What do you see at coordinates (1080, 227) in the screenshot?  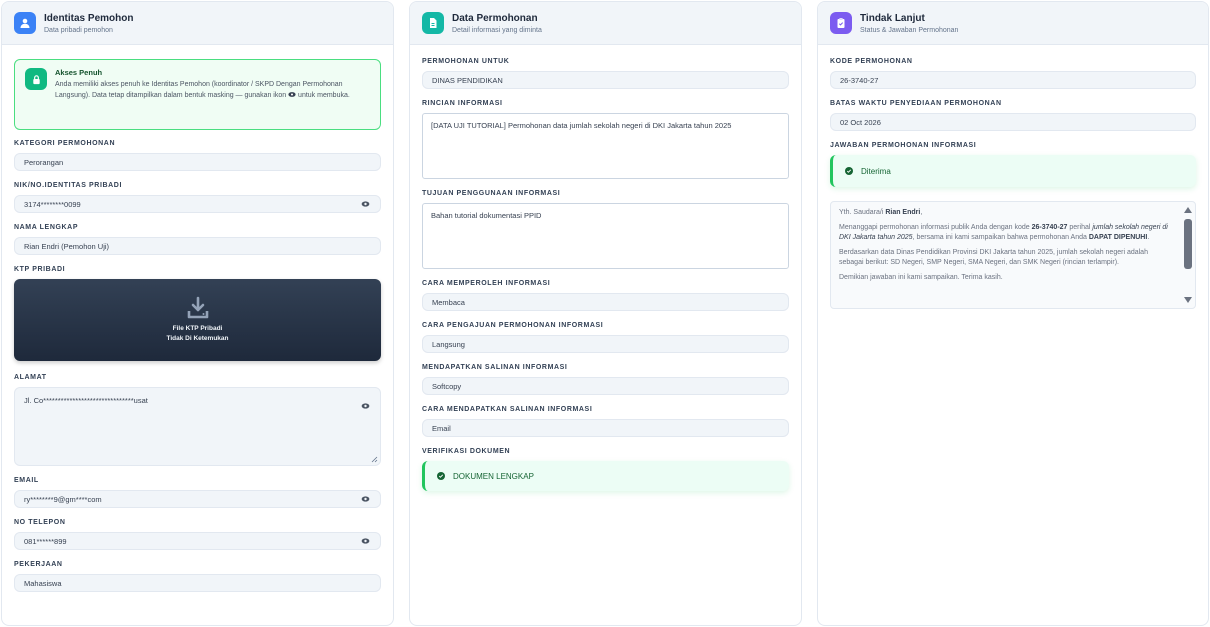 I see `reply-text: perihal` at bounding box center [1080, 227].